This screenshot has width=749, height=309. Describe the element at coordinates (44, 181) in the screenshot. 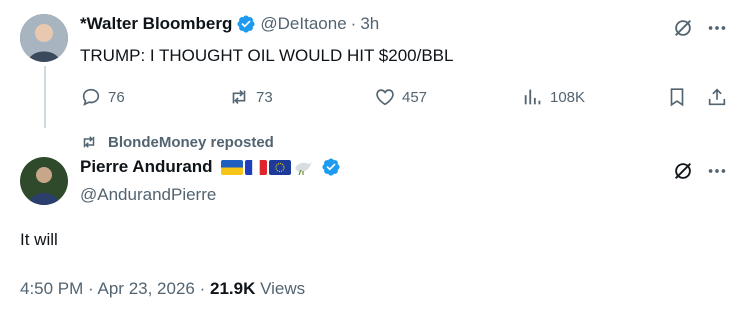

I see `avatar-pierre-andurand` at that location.